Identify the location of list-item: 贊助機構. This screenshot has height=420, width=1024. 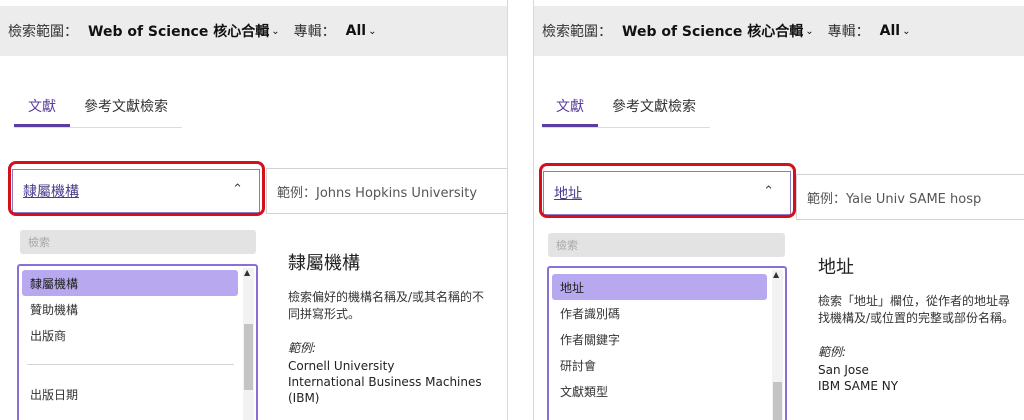
(130, 309).